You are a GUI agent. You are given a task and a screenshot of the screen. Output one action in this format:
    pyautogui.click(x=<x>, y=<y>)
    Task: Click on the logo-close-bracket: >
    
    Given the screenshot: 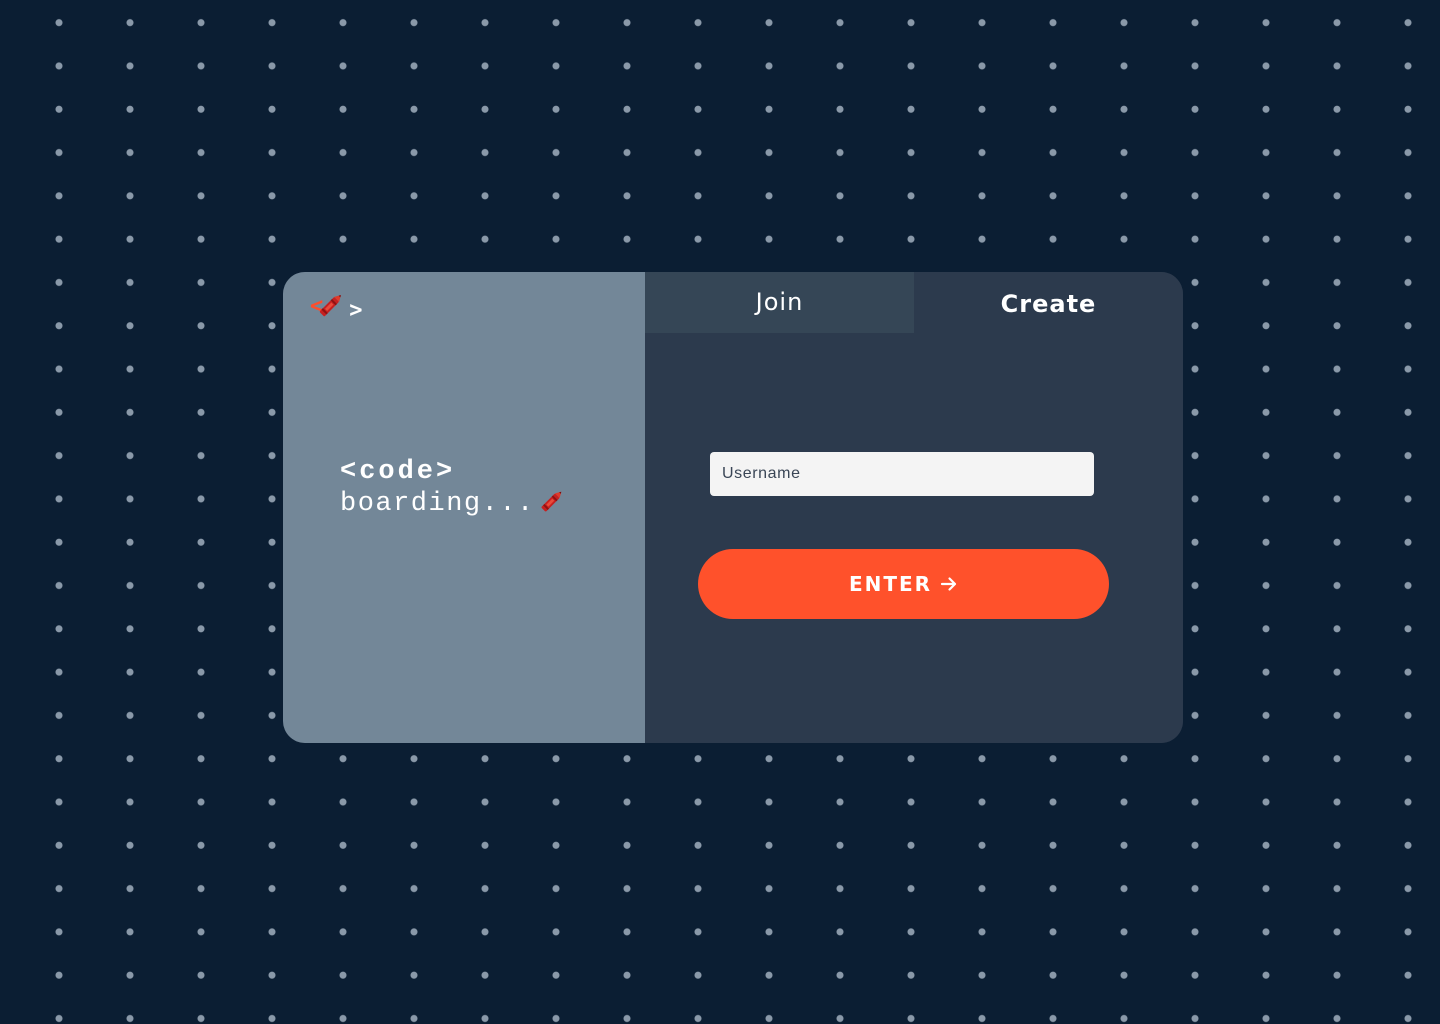 What is the action you would take?
    pyautogui.click(x=356, y=310)
    